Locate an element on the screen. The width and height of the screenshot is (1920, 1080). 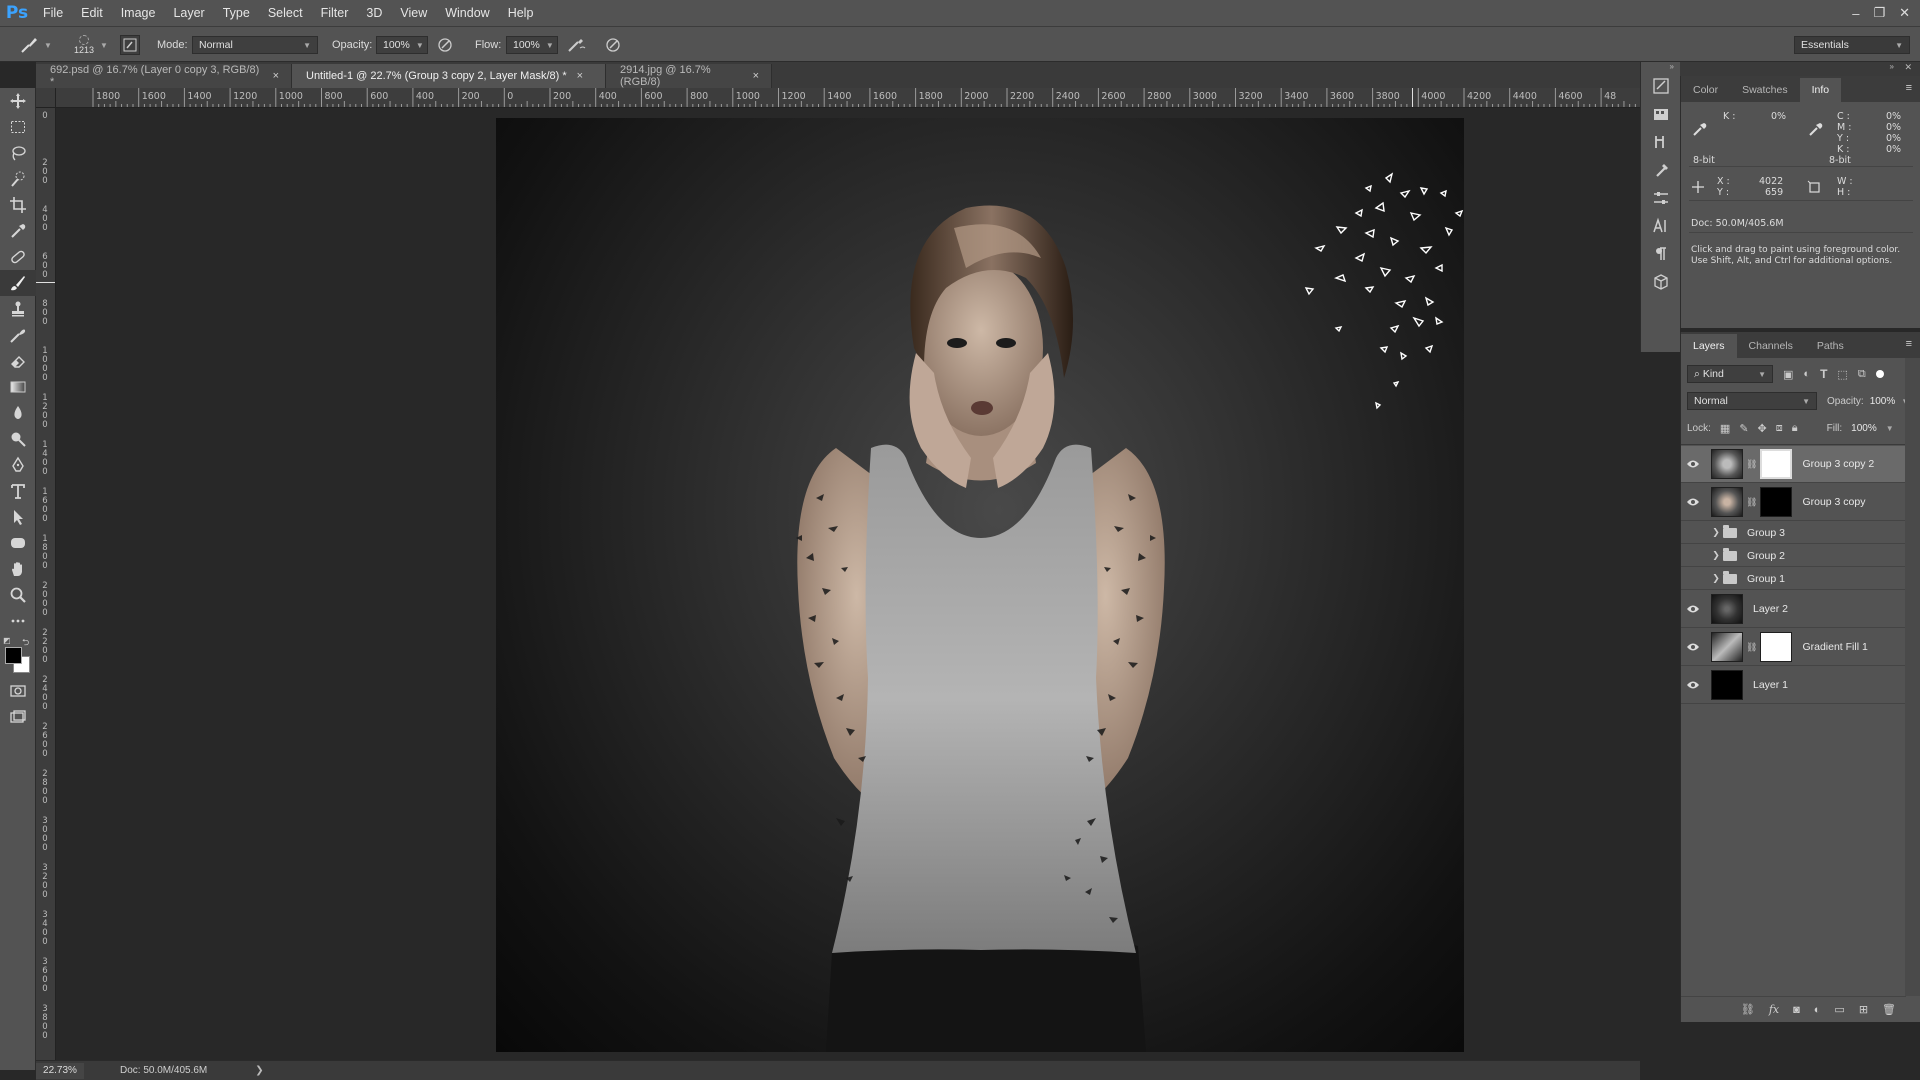
filter-smart-object-icon: ⧉ is located at coordinates (1862, 374).